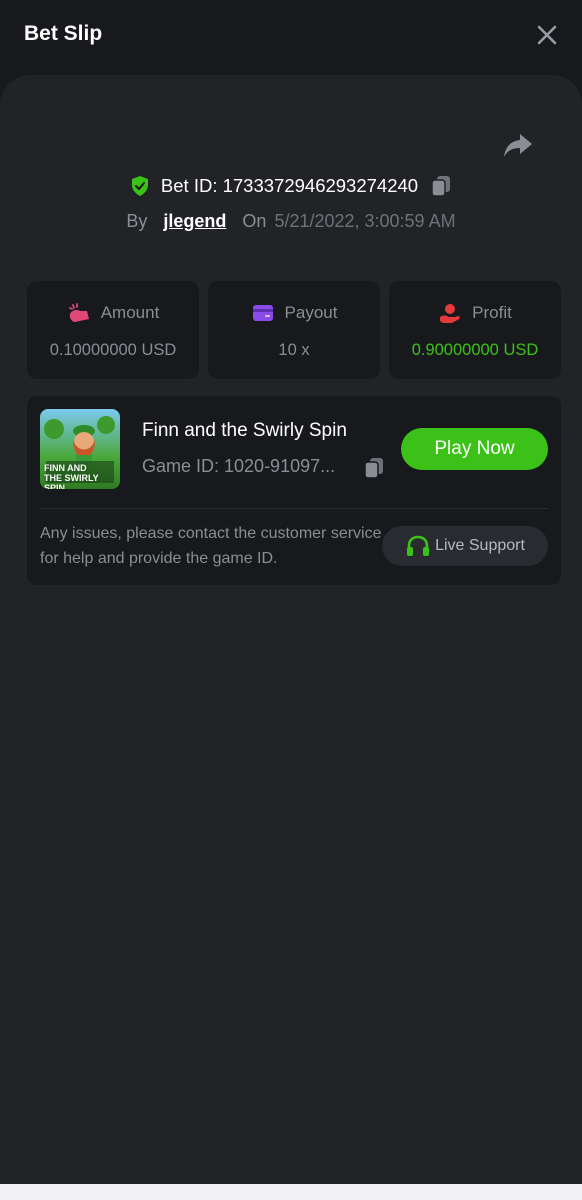 The height and width of the screenshot is (1200, 582). Describe the element at coordinates (194, 221) in the screenshot. I see `username-link: jlegend` at that location.